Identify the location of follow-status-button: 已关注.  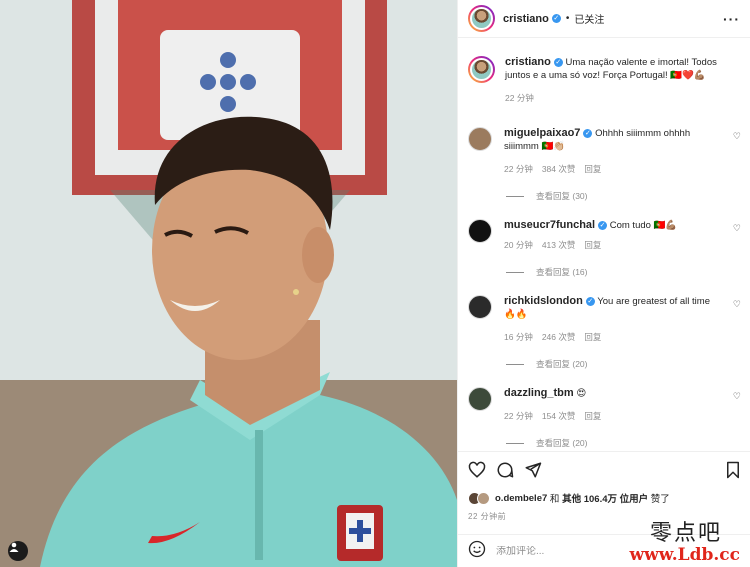
(589, 18).